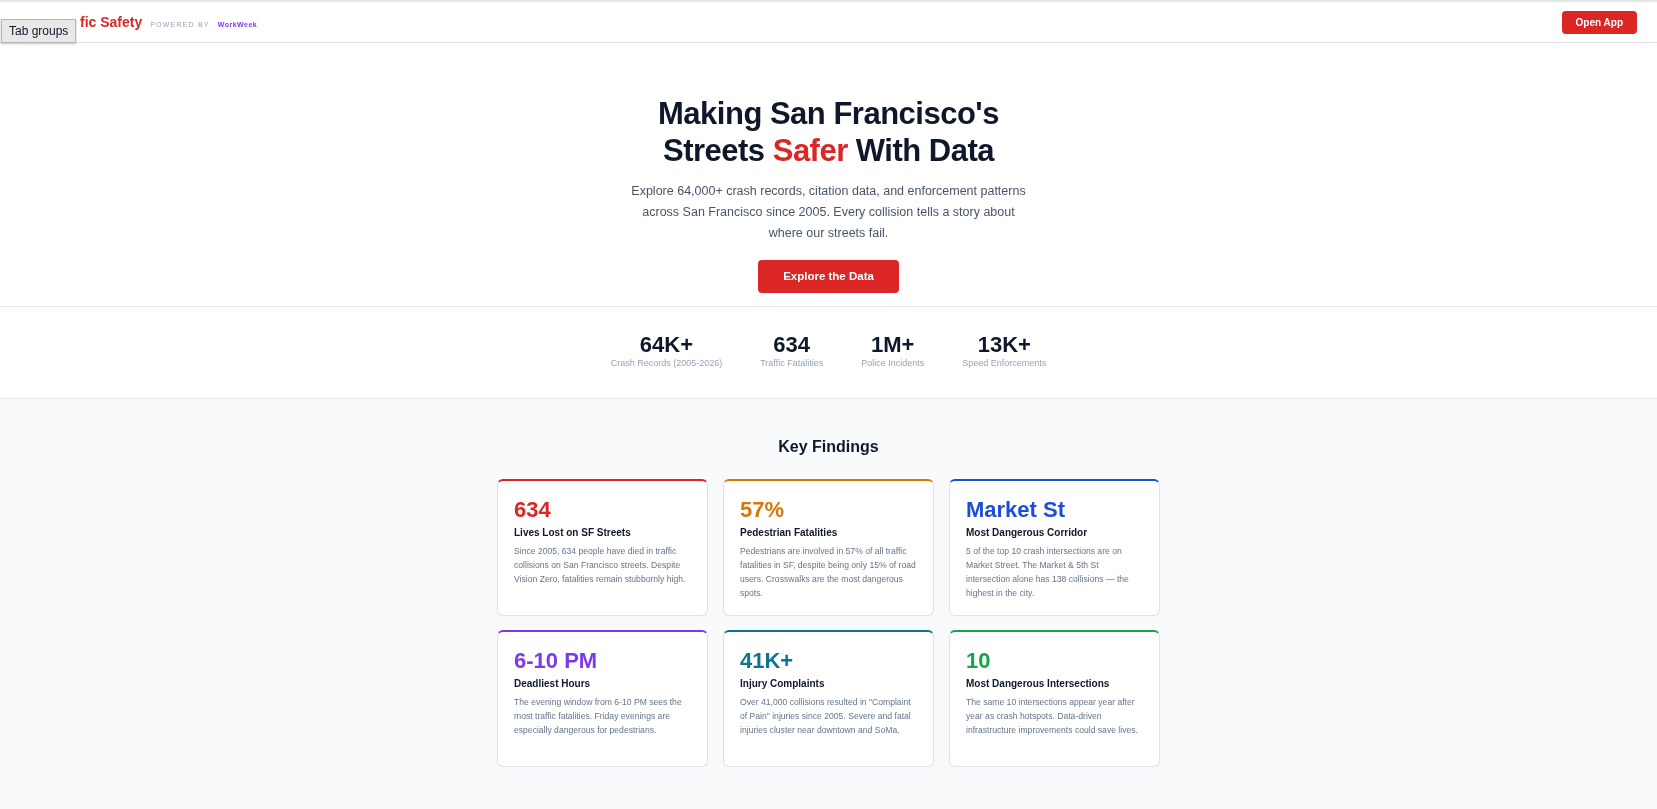 The width and height of the screenshot is (1657, 809). What do you see at coordinates (828, 212) in the screenshot?
I see `hero-description: Explore 64,000+ crash records, citation data, and enforcement patterns across San Francisco since 2005. Every collision tells a story about where our streets fail.` at bounding box center [828, 212].